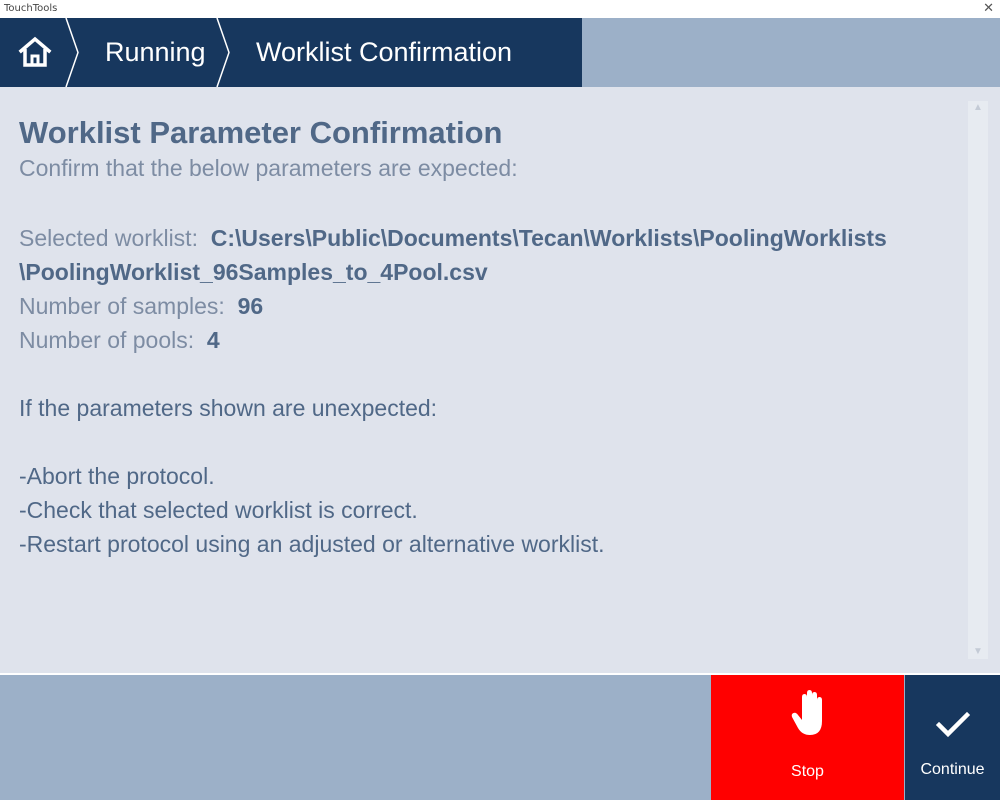  Describe the element at coordinates (500, 9) in the screenshot. I see `window-titlebar: TouchTools ✕` at that location.